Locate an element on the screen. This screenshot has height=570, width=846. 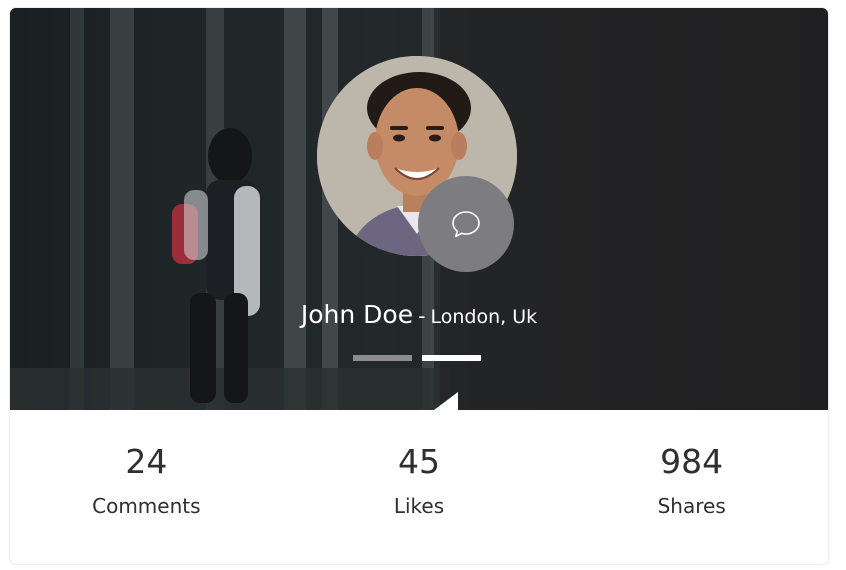
profile-heading: John Doe - London, Uk is located at coordinates (419, 314).